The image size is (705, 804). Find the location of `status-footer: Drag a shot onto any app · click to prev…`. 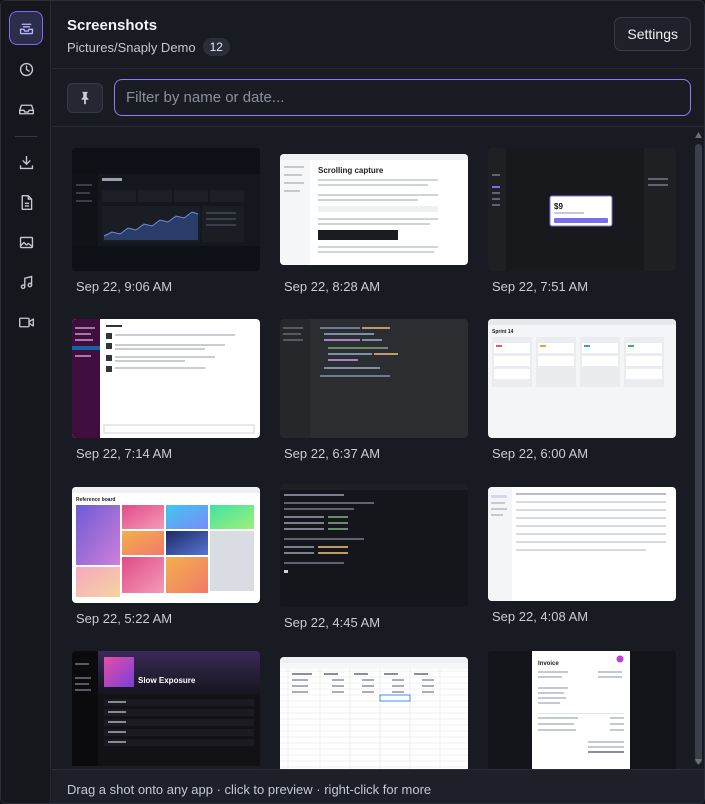

status-footer: Drag a shot onto any app · click to prev… is located at coordinates (378, 786).